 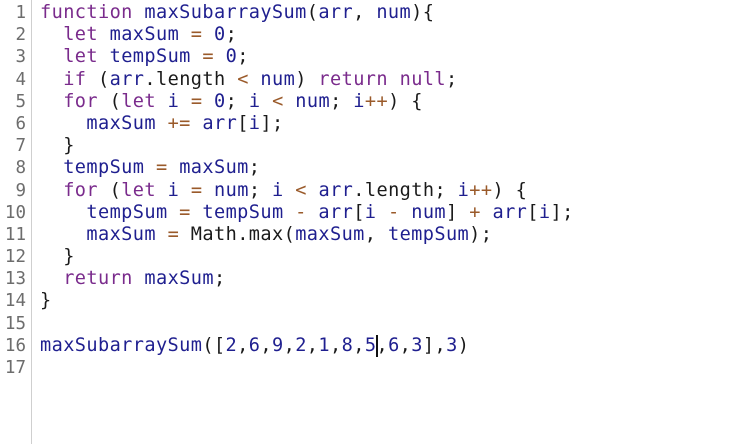 What do you see at coordinates (368, 279) in the screenshot?
I see `code-line: 13 return maxSum;` at bounding box center [368, 279].